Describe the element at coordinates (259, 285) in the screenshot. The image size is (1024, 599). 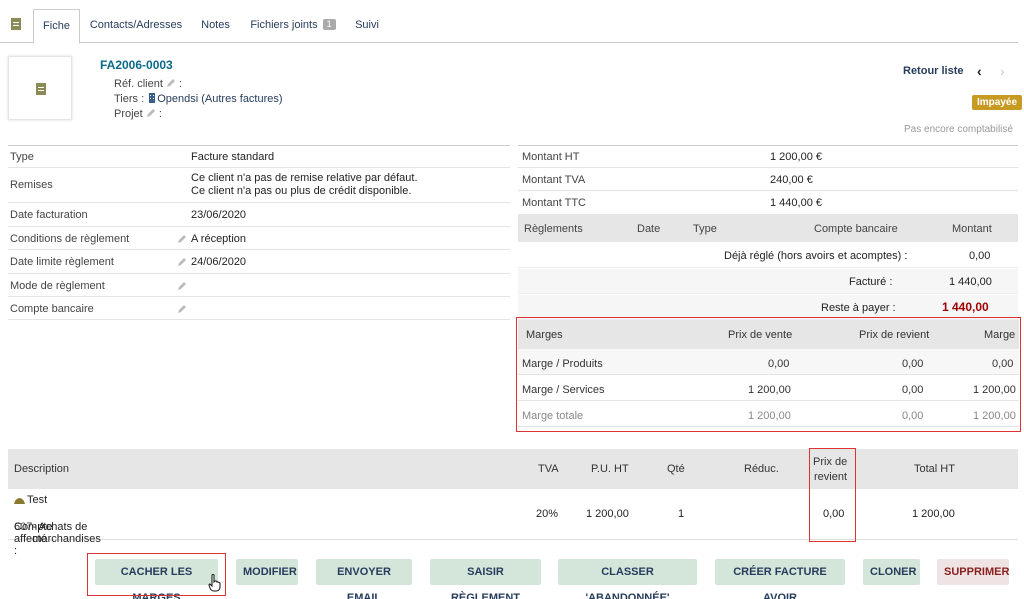
I see `info-row-mode: Mode de règlement` at that location.